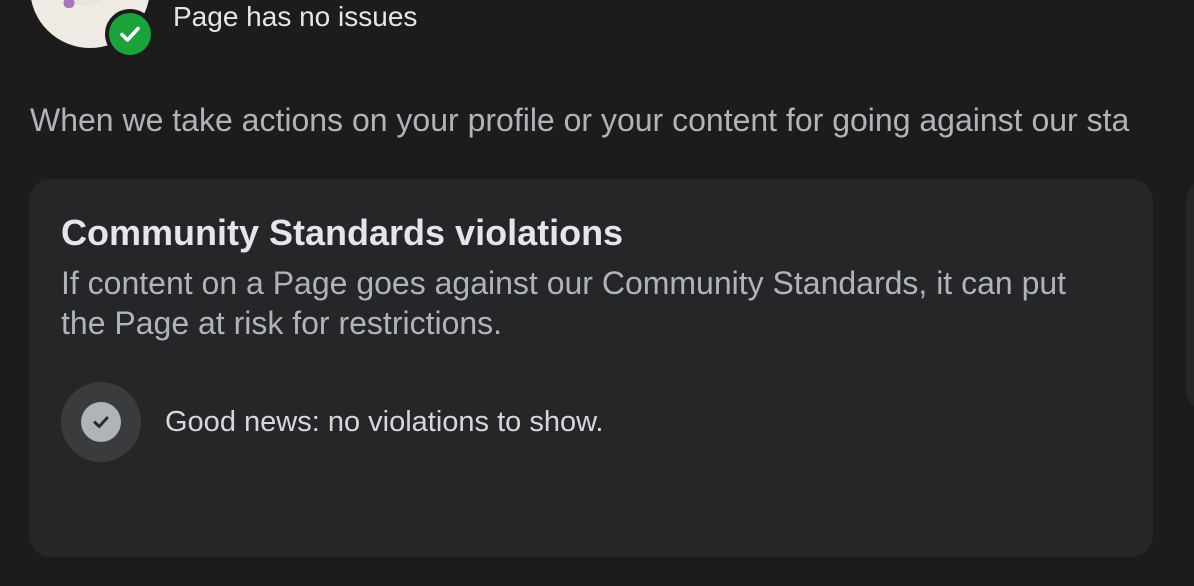 This screenshot has height=586, width=1194. I want to click on card-title: Community Standards violations, so click(342, 232).